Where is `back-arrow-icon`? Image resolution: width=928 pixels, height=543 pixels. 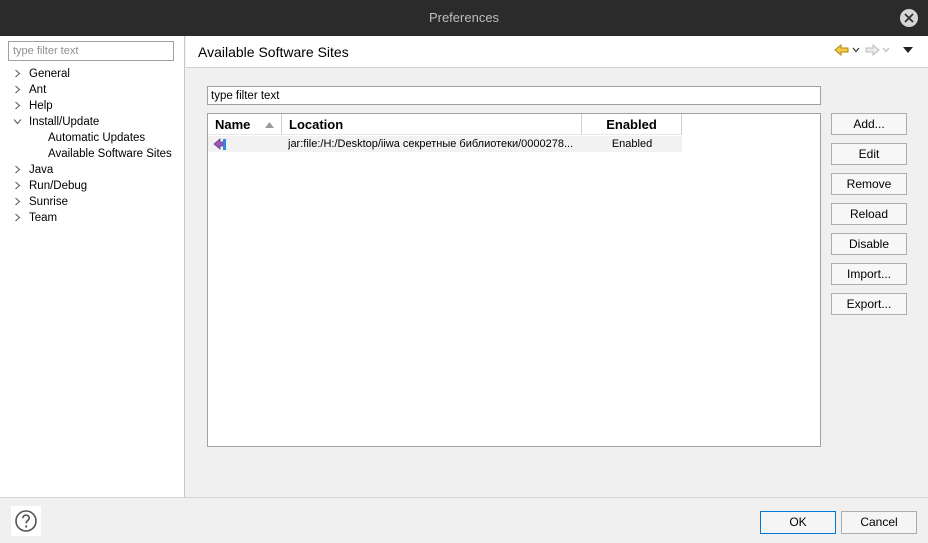
back-arrow-icon is located at coordinates (842, 50).